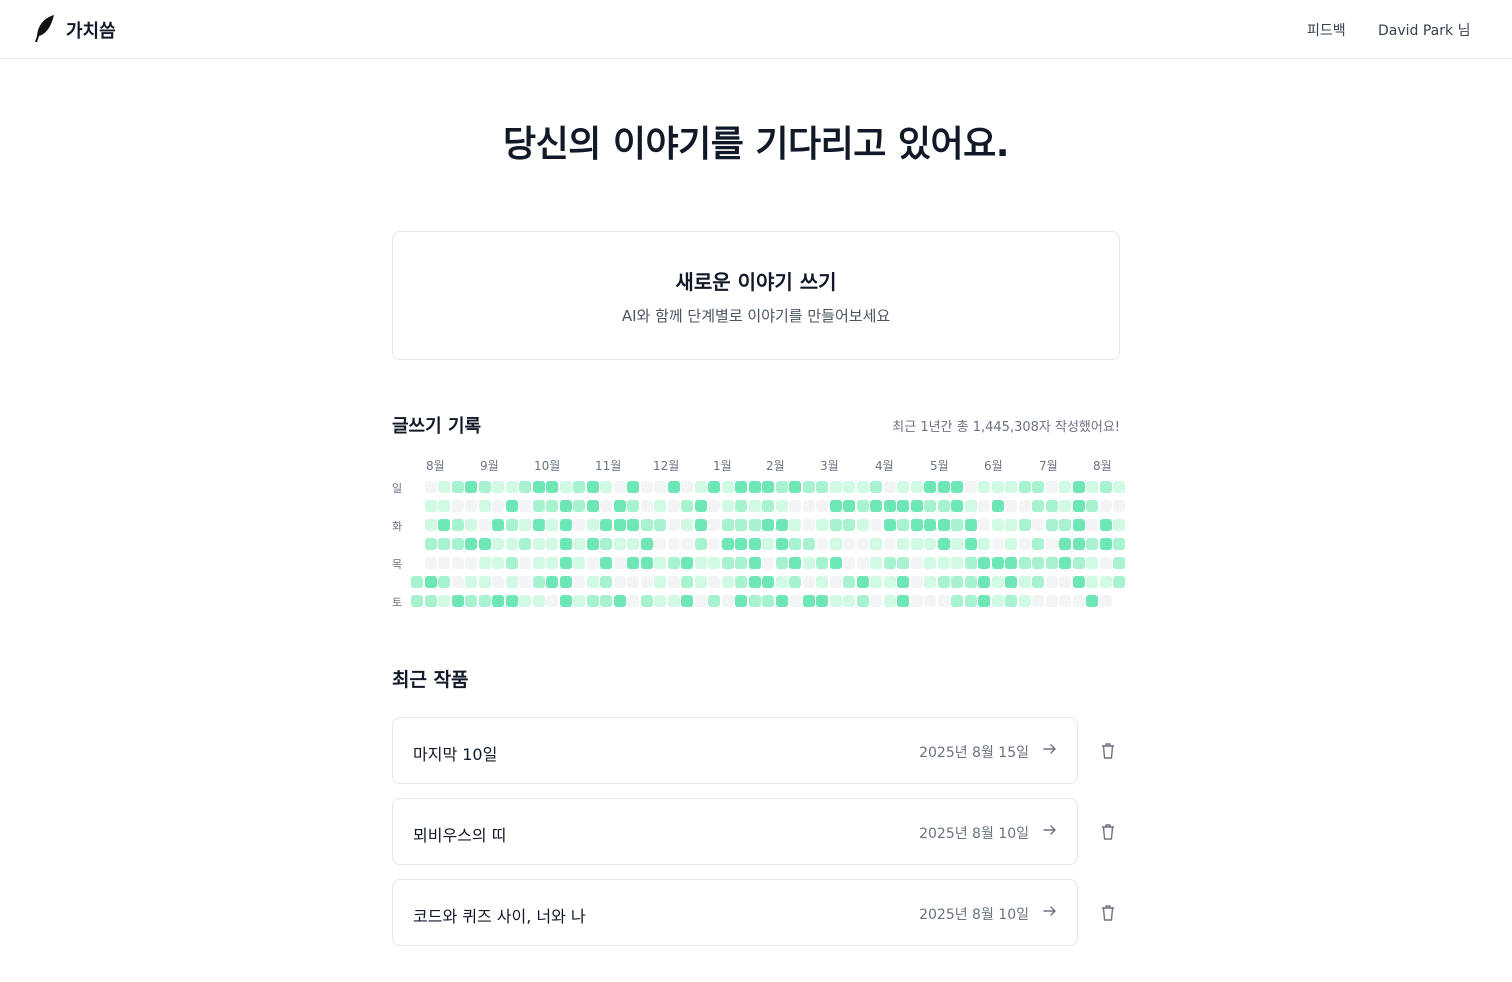  I want to click on feedback-link: 피드백, so click(1326, 30).